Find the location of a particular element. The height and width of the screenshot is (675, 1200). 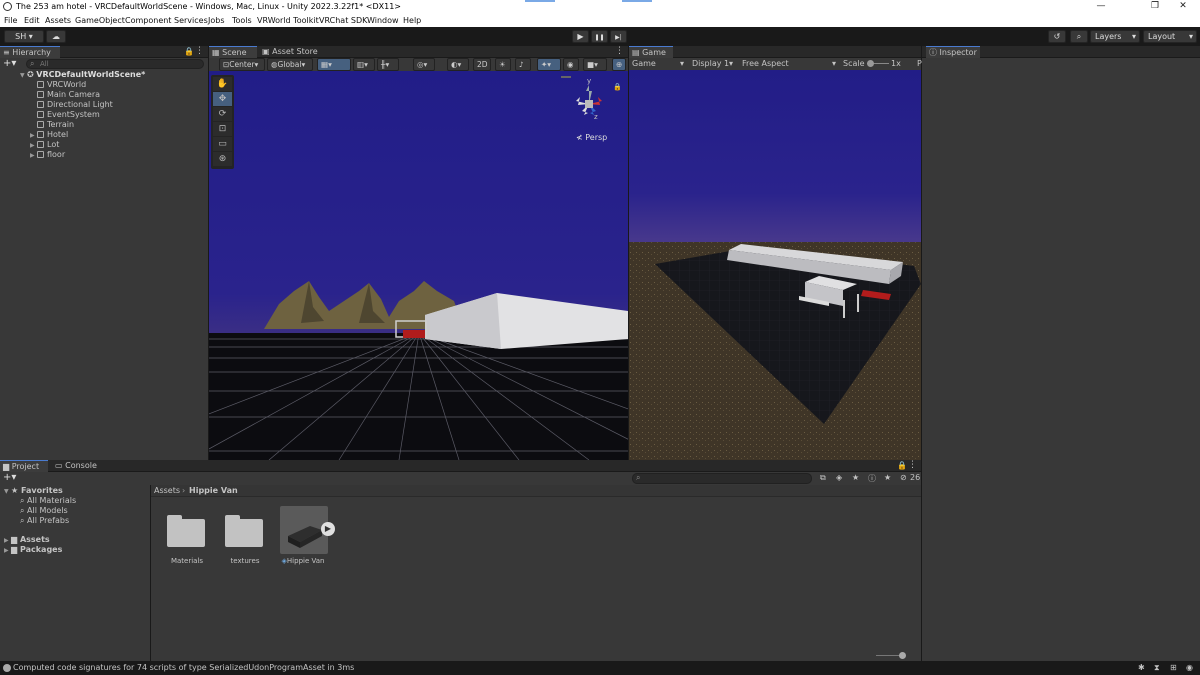

minimize-button: — is located at coordinates (1101, 7).